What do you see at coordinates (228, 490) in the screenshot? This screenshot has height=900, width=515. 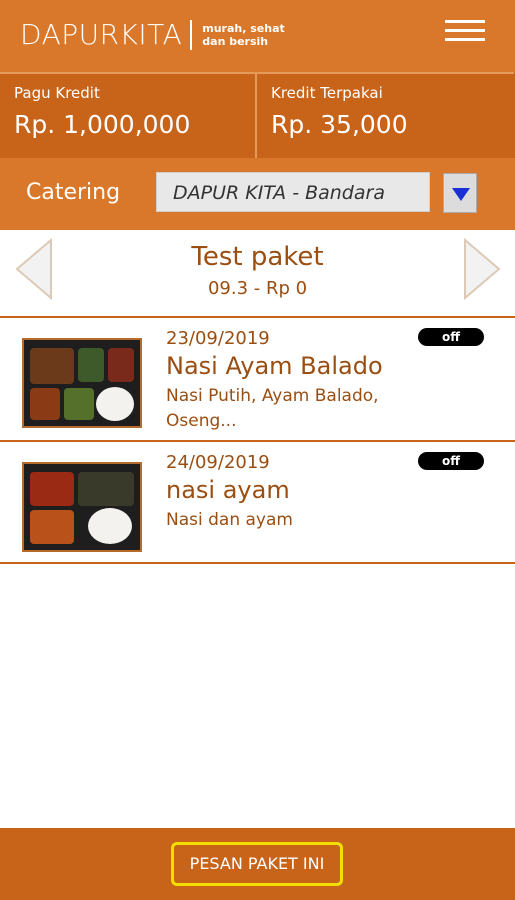 I see `item-name: nasi ayam` at bounding box center [228, 490].